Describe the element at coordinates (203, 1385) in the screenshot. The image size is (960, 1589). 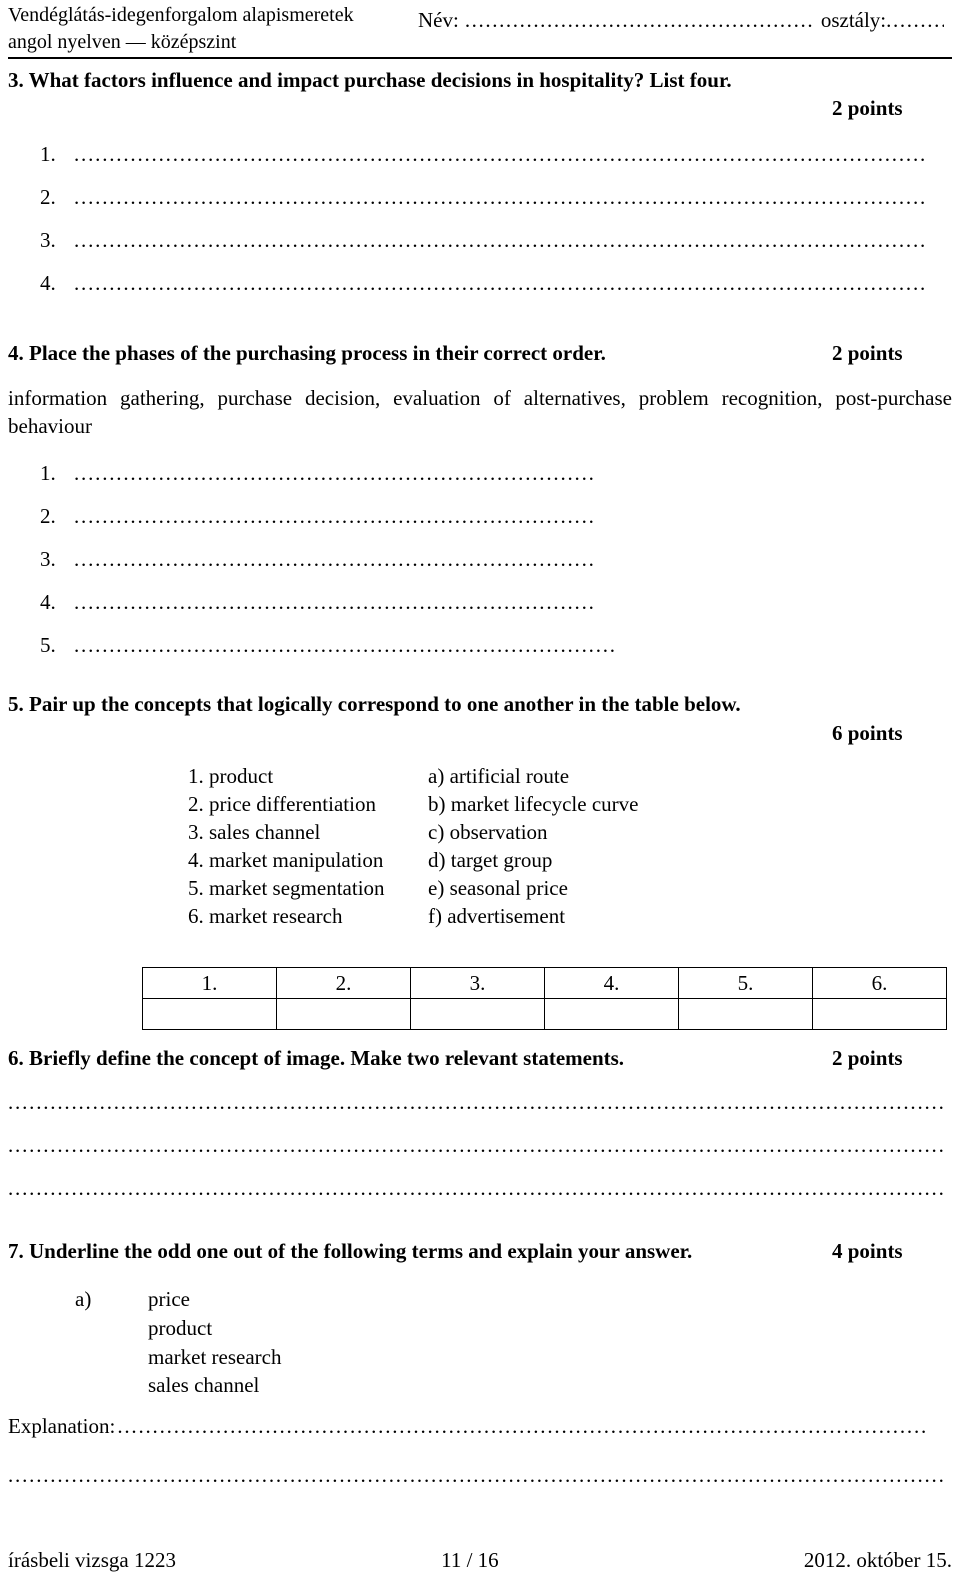
I see `term-option: sales channel` at that location.